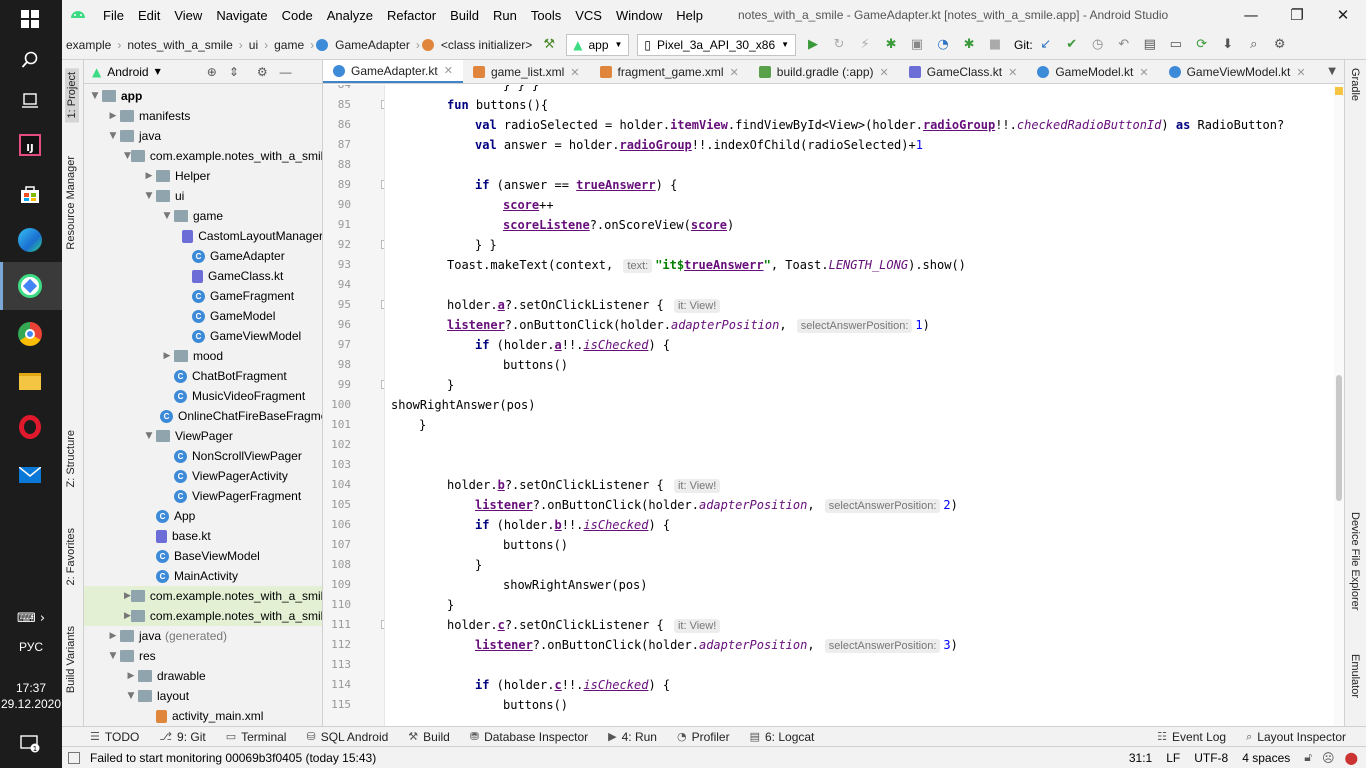 The image size is (1366, 768). What do you see at coordinates (1046, 45) in the screenshot?
I see `git-update-icon: ↙` at bounding box center [1046, 45].